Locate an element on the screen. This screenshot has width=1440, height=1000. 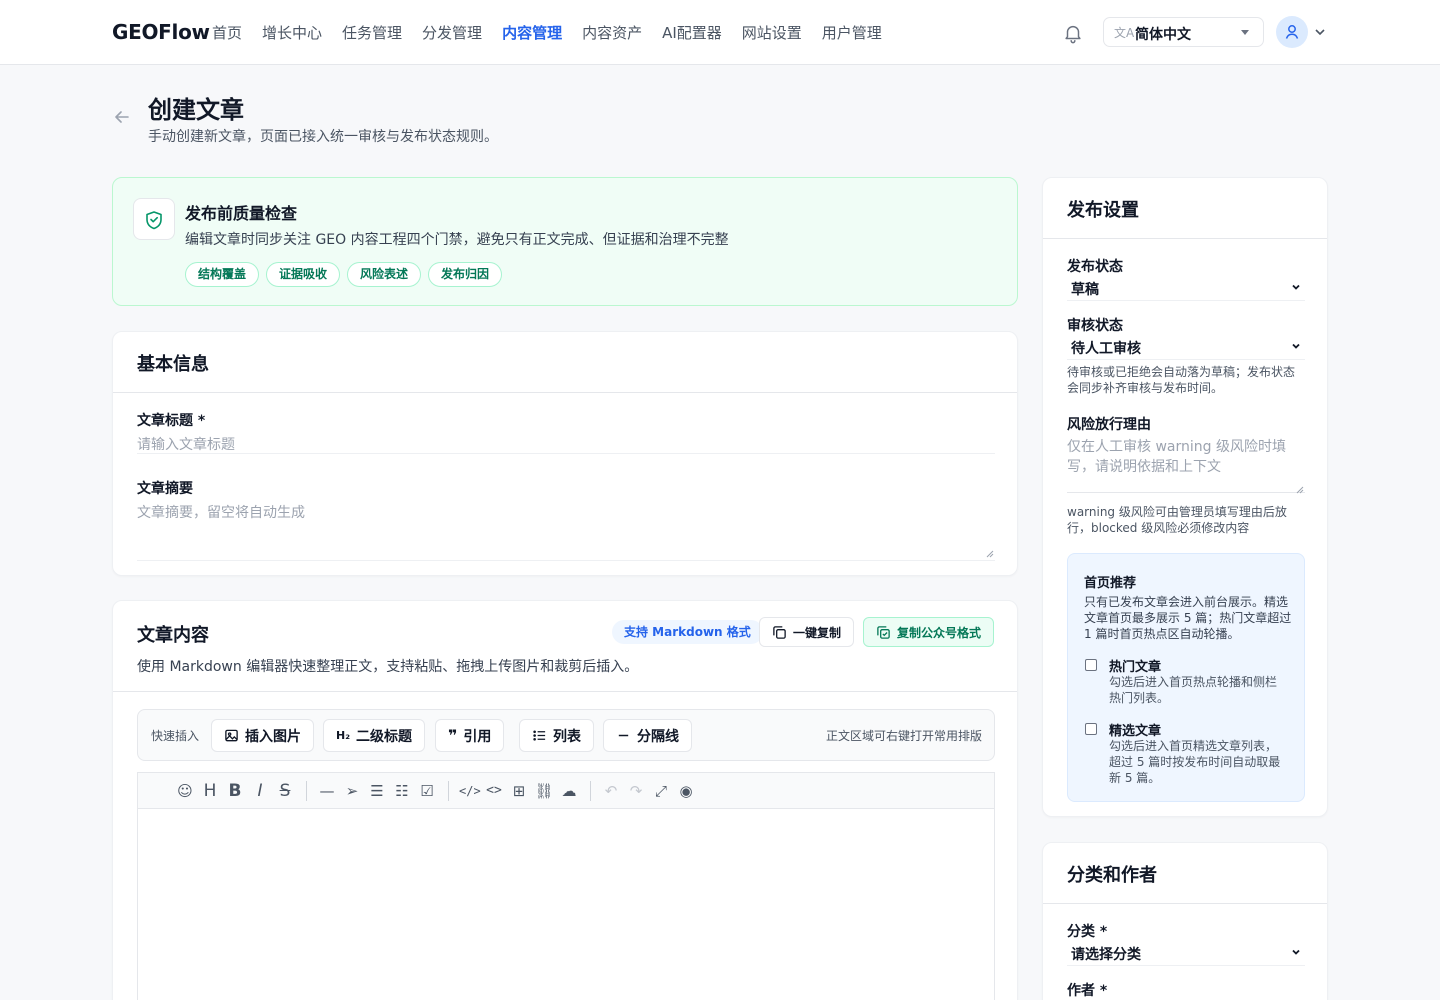
risk-reason-textarea: 仅在人工审核 warning 级风险时填写，请说明依据和上下文 is located at coordinates (1186, 465).